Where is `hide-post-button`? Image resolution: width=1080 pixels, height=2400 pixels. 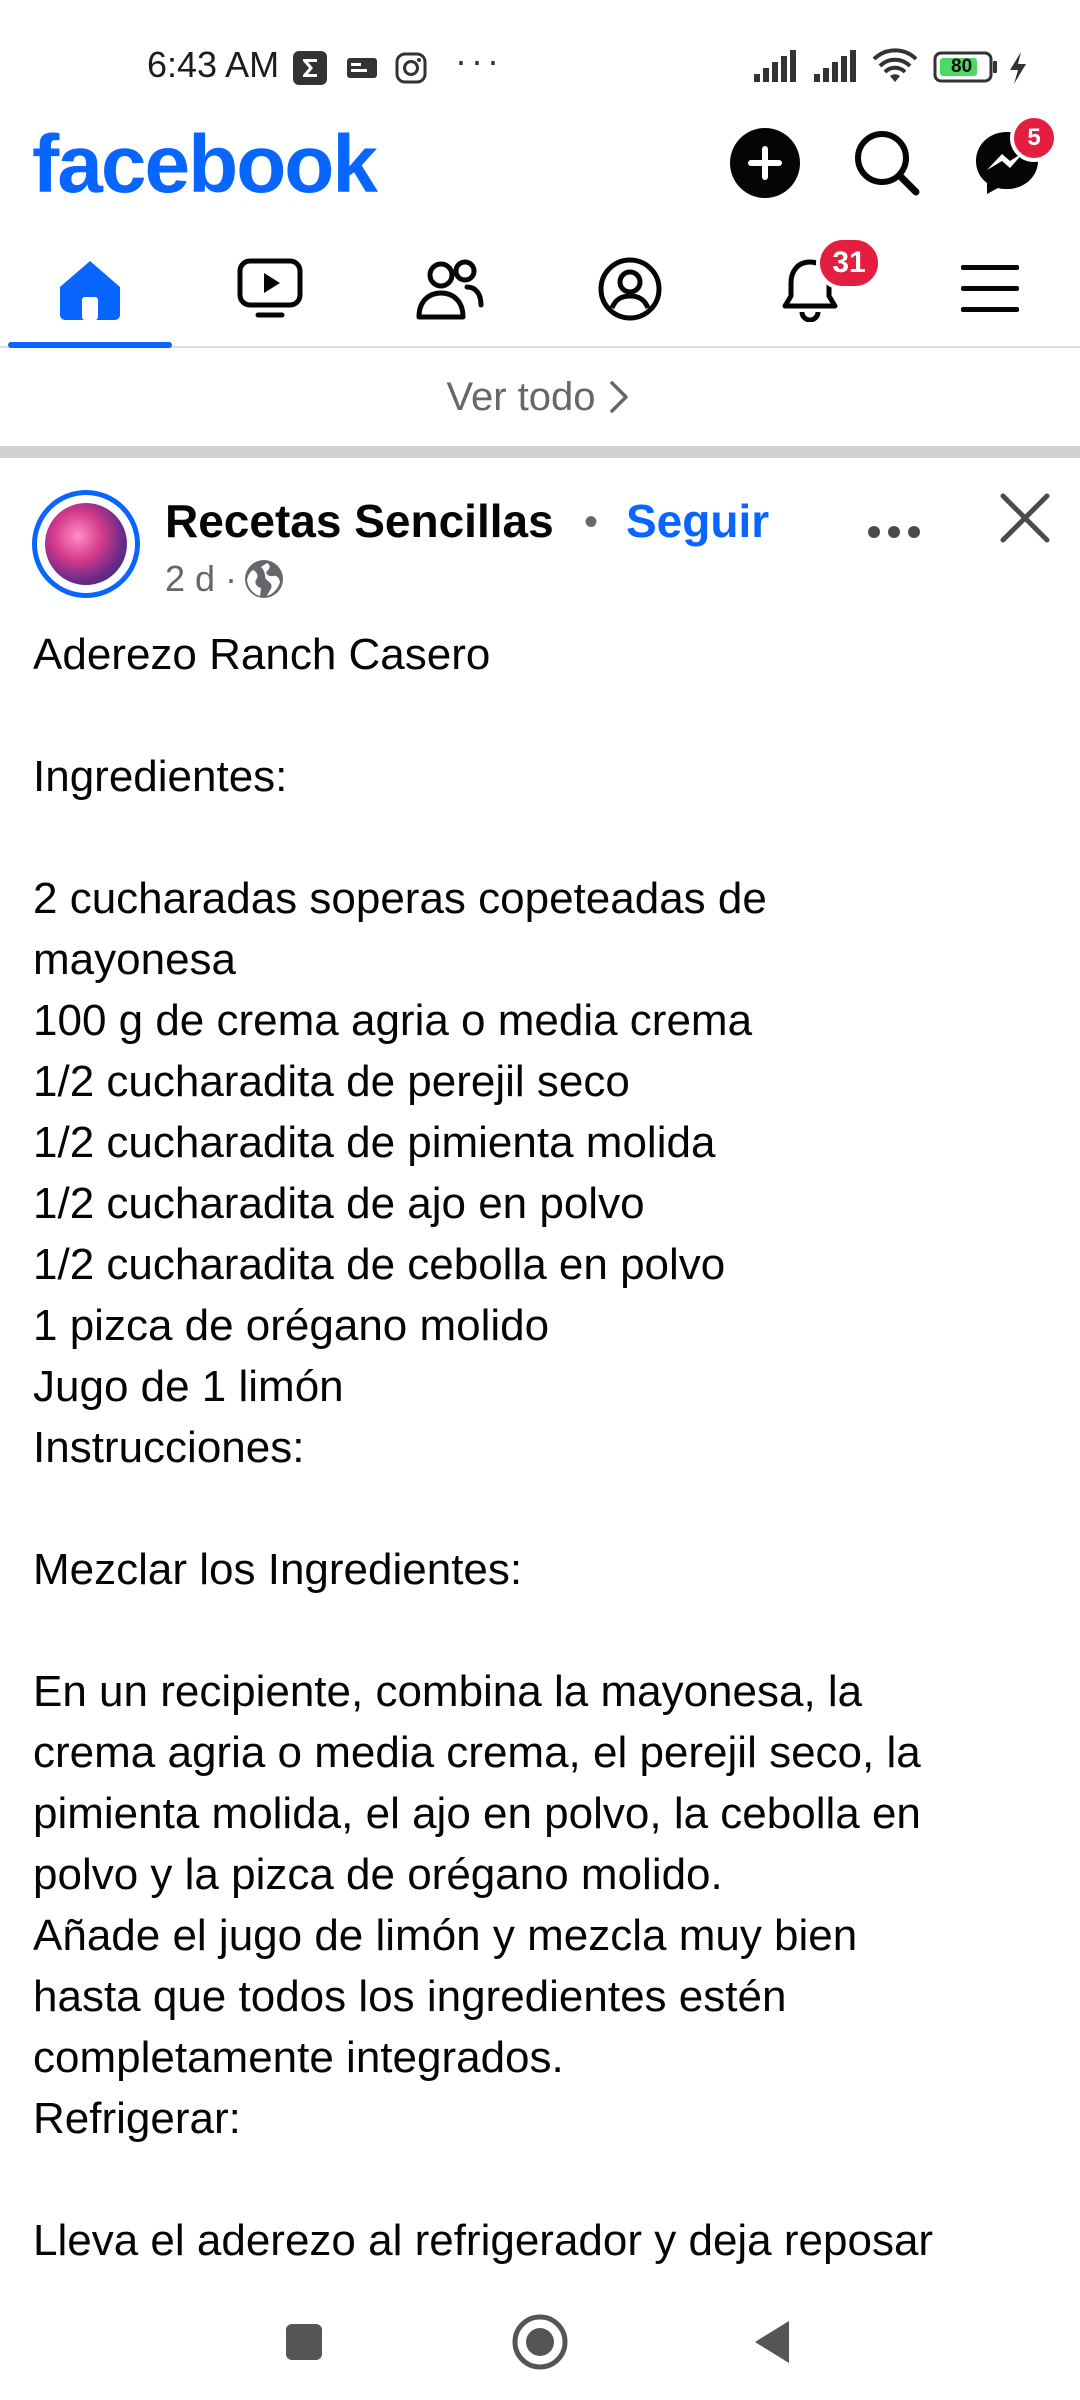
hide-post-button is located at coordinates (1025, 518).